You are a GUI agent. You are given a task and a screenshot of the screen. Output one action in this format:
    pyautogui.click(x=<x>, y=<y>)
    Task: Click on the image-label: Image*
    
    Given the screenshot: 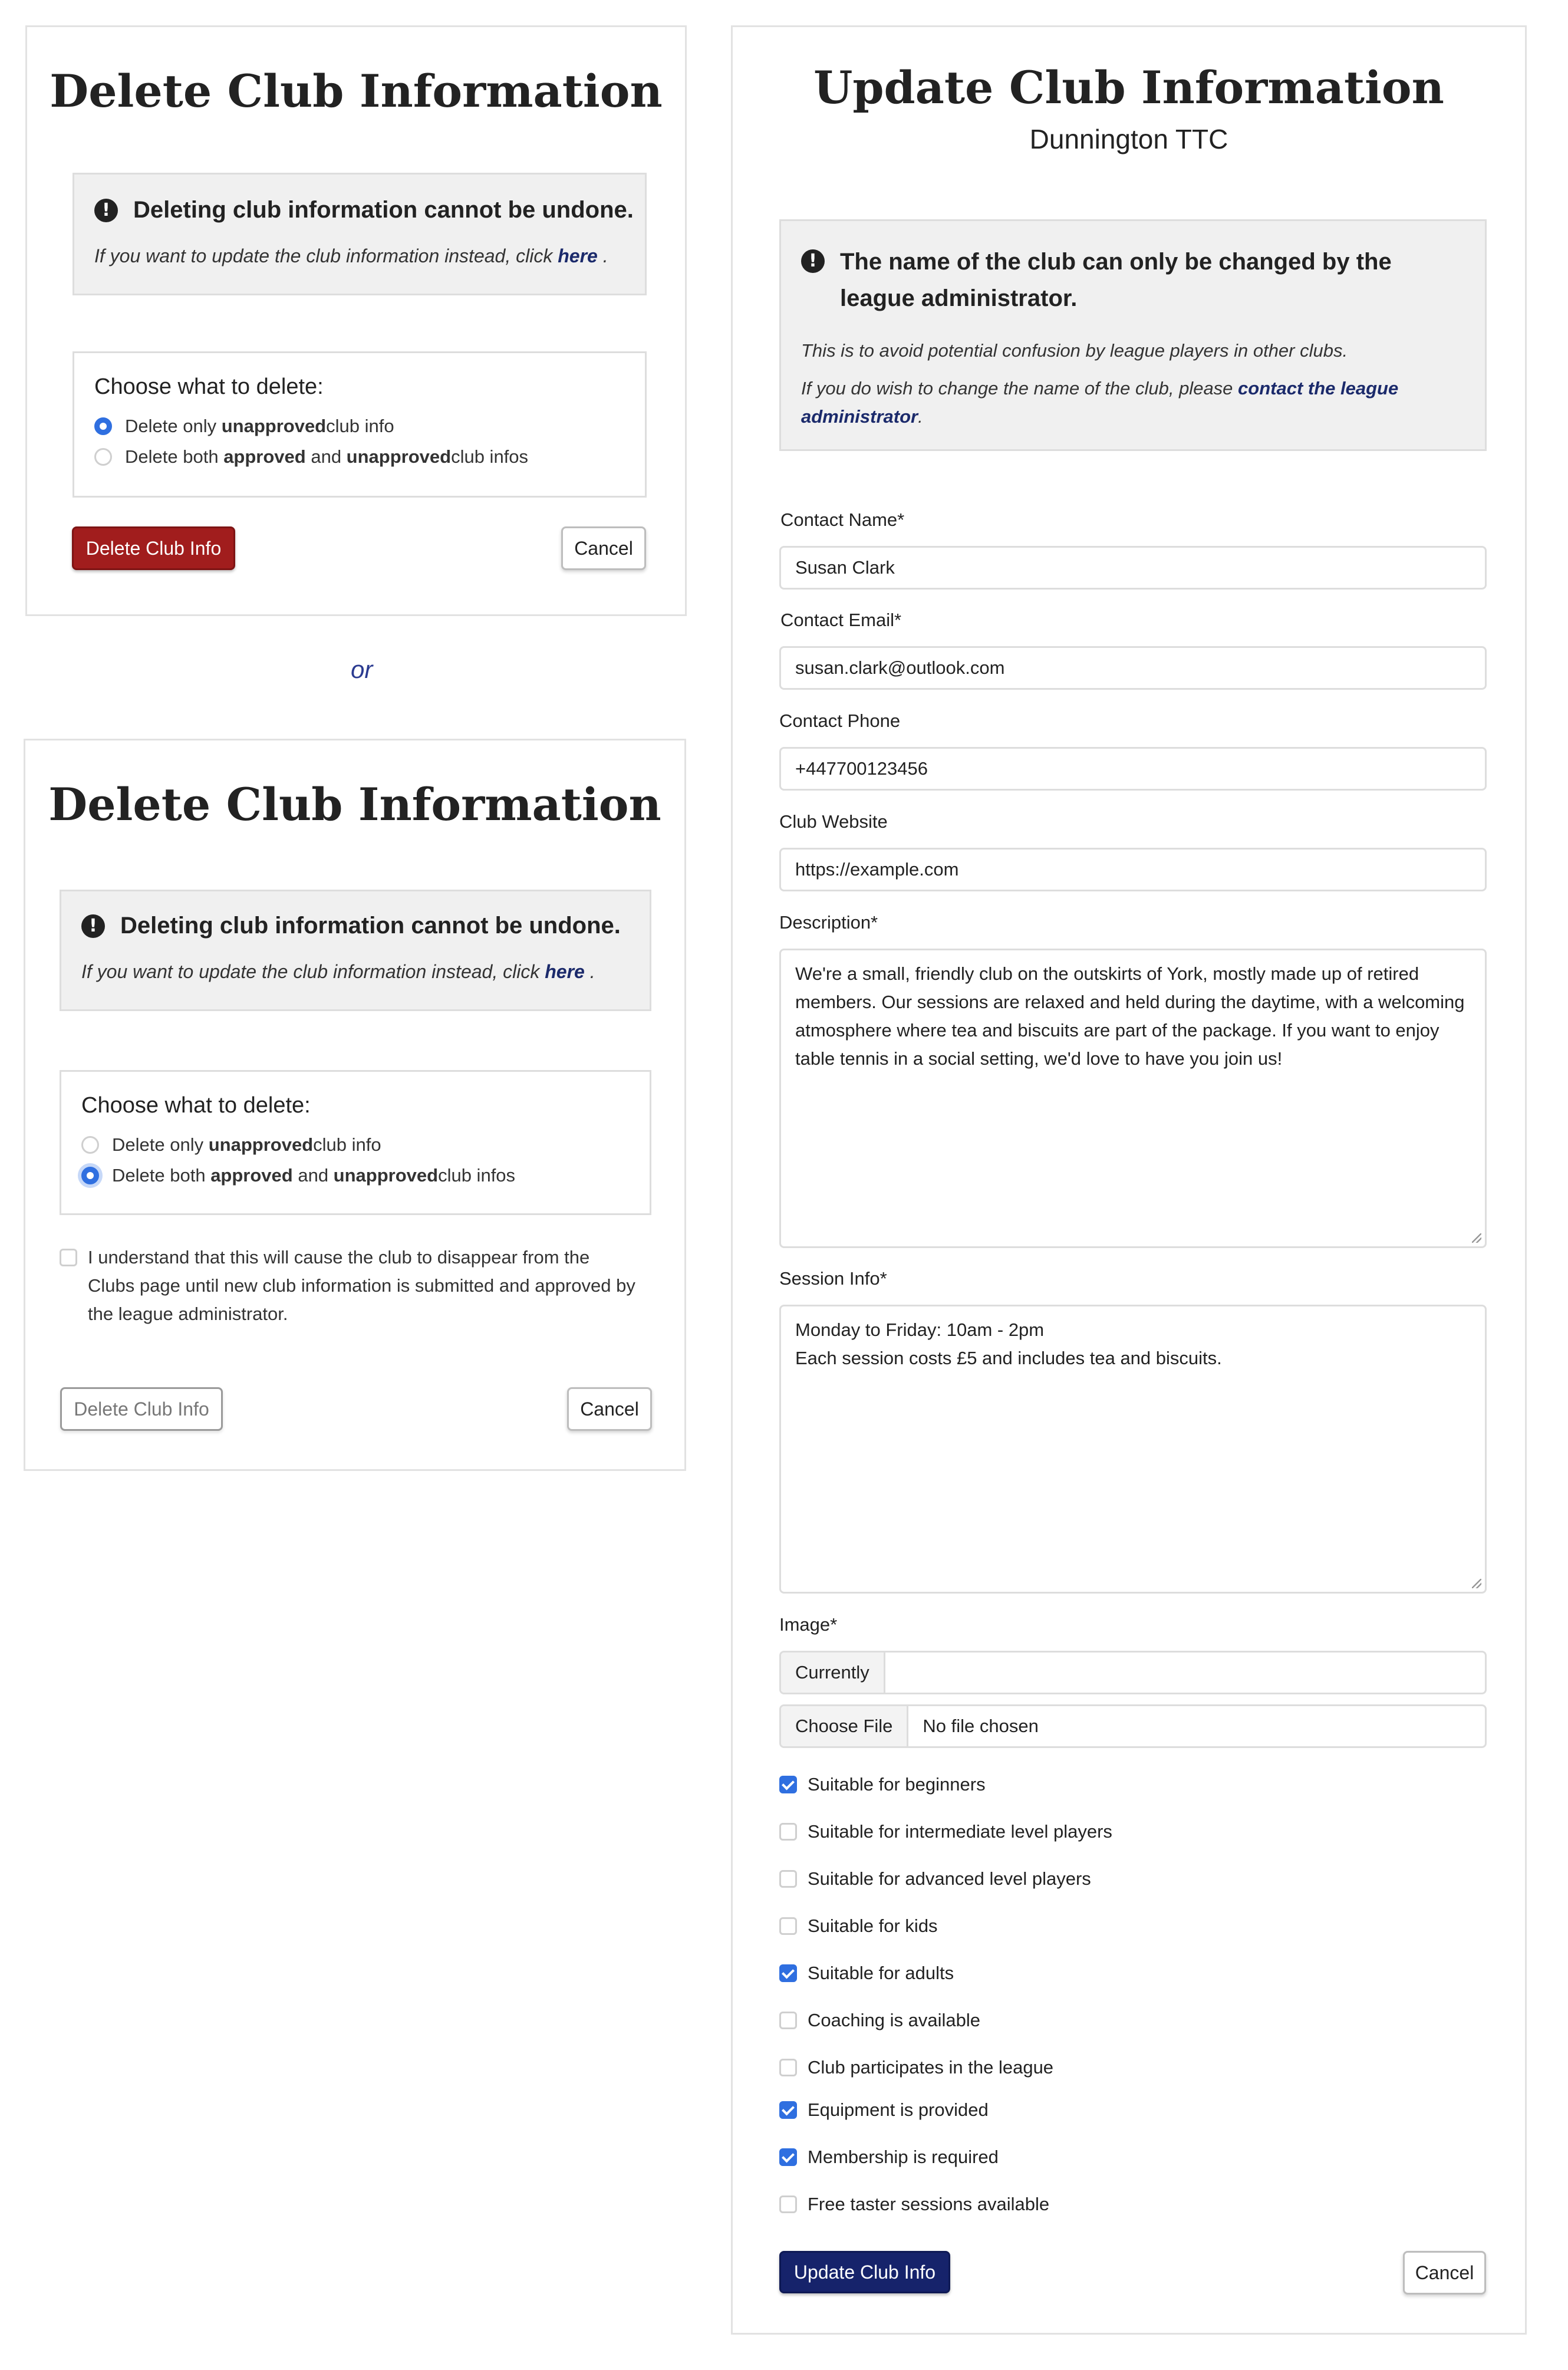 What is the action you would take?
    pyautogui.click(x=808, y=1625)
    